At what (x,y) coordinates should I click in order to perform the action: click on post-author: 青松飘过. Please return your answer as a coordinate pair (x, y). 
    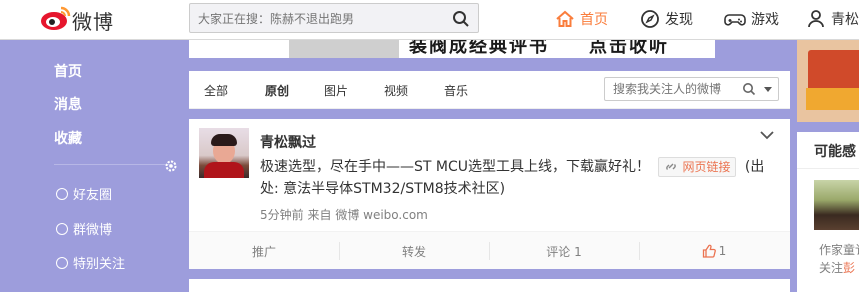
    Looking at the image, I should click on (288, 142).